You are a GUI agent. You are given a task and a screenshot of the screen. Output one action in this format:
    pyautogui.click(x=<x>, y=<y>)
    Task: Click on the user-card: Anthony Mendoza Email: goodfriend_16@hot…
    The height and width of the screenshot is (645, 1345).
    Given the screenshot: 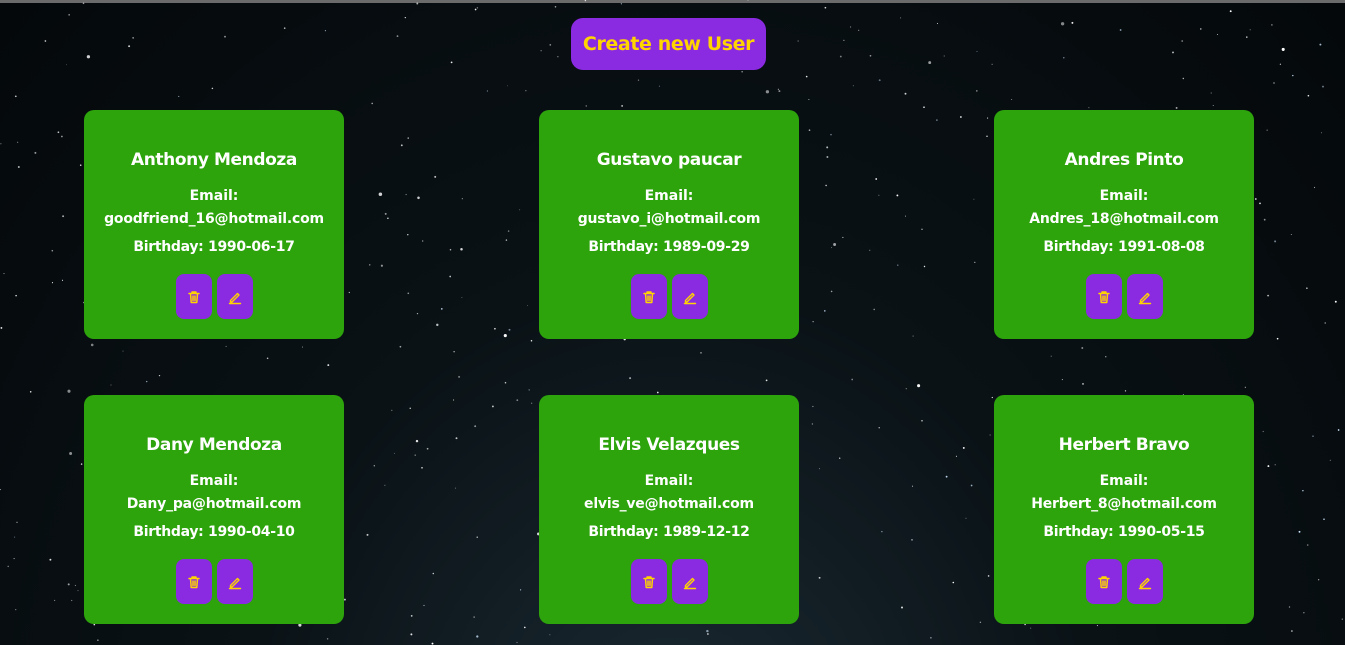 What is the action you would take?
    pyautogui.click(x=214, y=224)
    